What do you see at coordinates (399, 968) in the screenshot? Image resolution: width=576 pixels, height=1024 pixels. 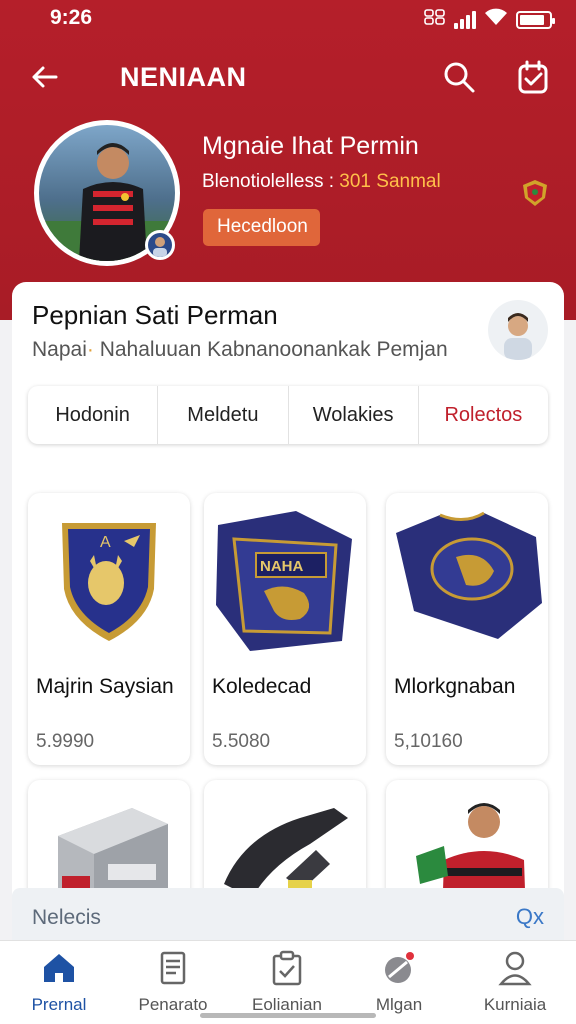 I see `shuttlecock-icon` at bounding box center [399, 968].